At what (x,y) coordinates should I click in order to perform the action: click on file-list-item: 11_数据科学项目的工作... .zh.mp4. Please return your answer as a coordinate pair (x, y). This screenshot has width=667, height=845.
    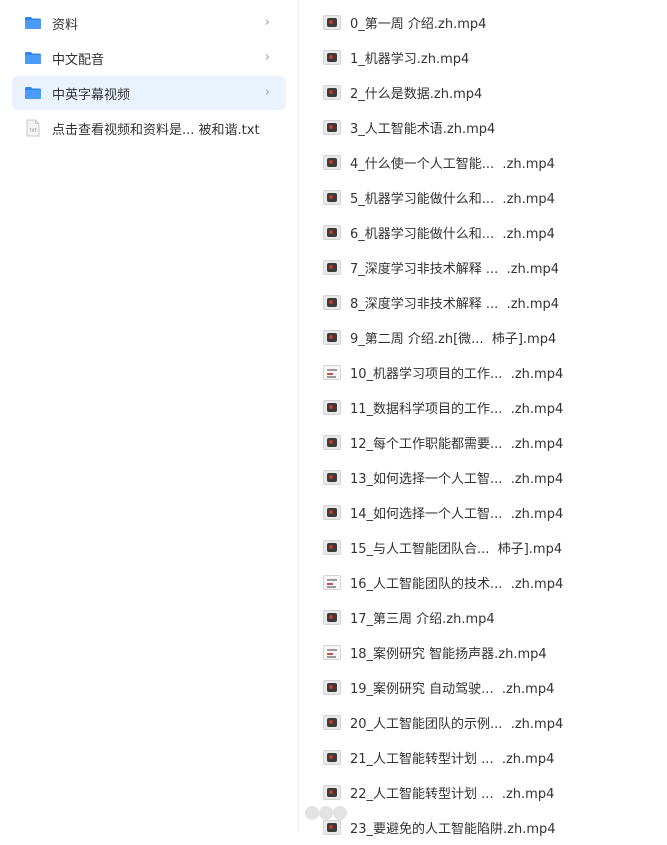
    Looking at the image, I should click on (461, 407).